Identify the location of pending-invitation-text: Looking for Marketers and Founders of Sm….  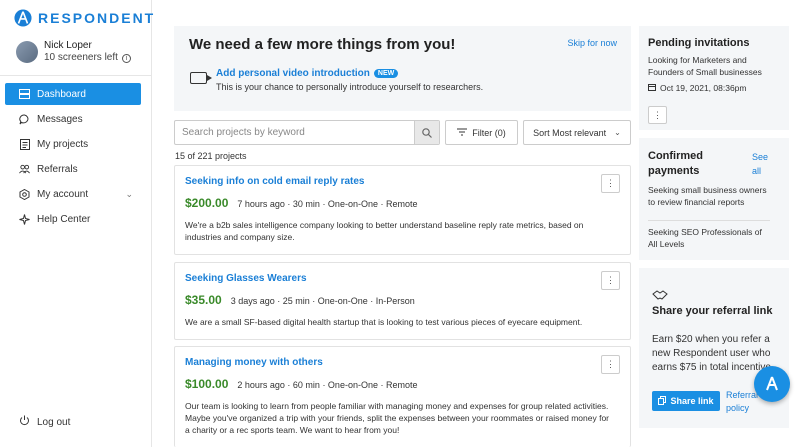
(713, 66).